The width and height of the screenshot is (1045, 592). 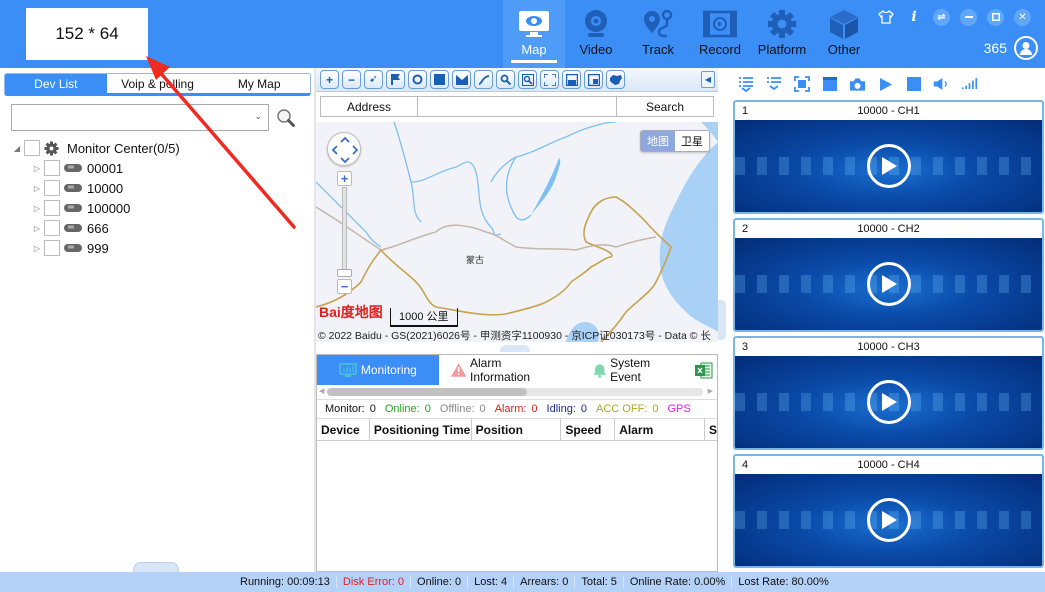 I want to click on tree-device-node: ▷ 100000, so click(x=95, y=208).